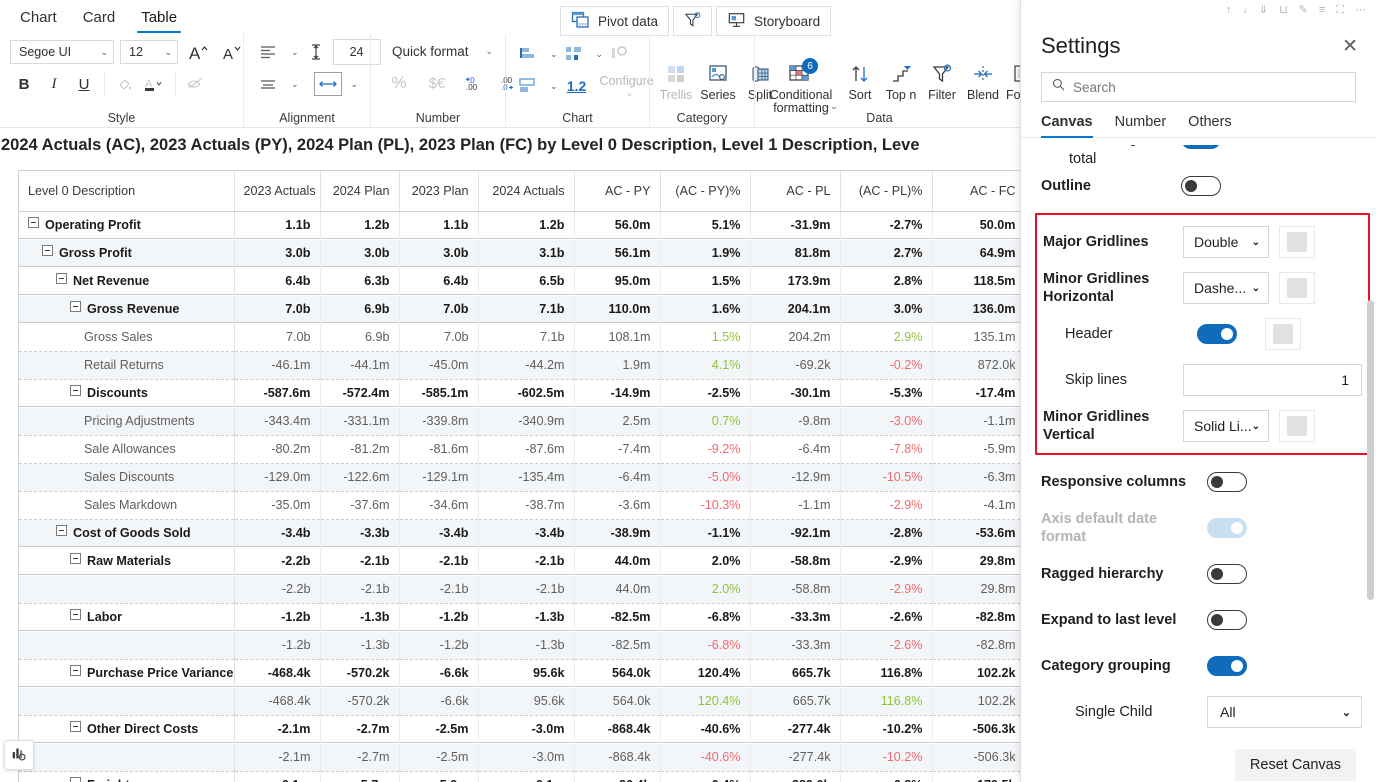 The width and height of the screenshot is (1376, 782). I want to click on table-cell: -81.2m, so click(360, 449).